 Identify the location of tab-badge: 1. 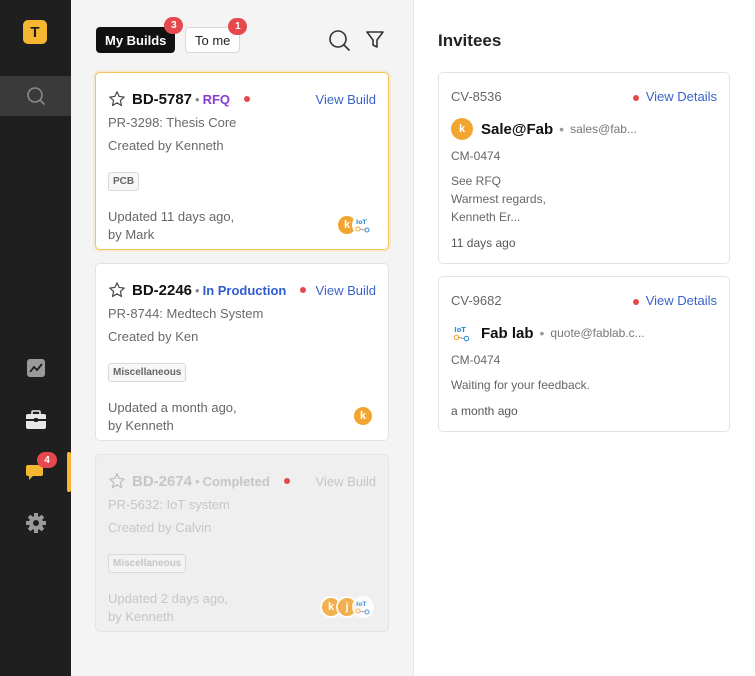
(238, 26).